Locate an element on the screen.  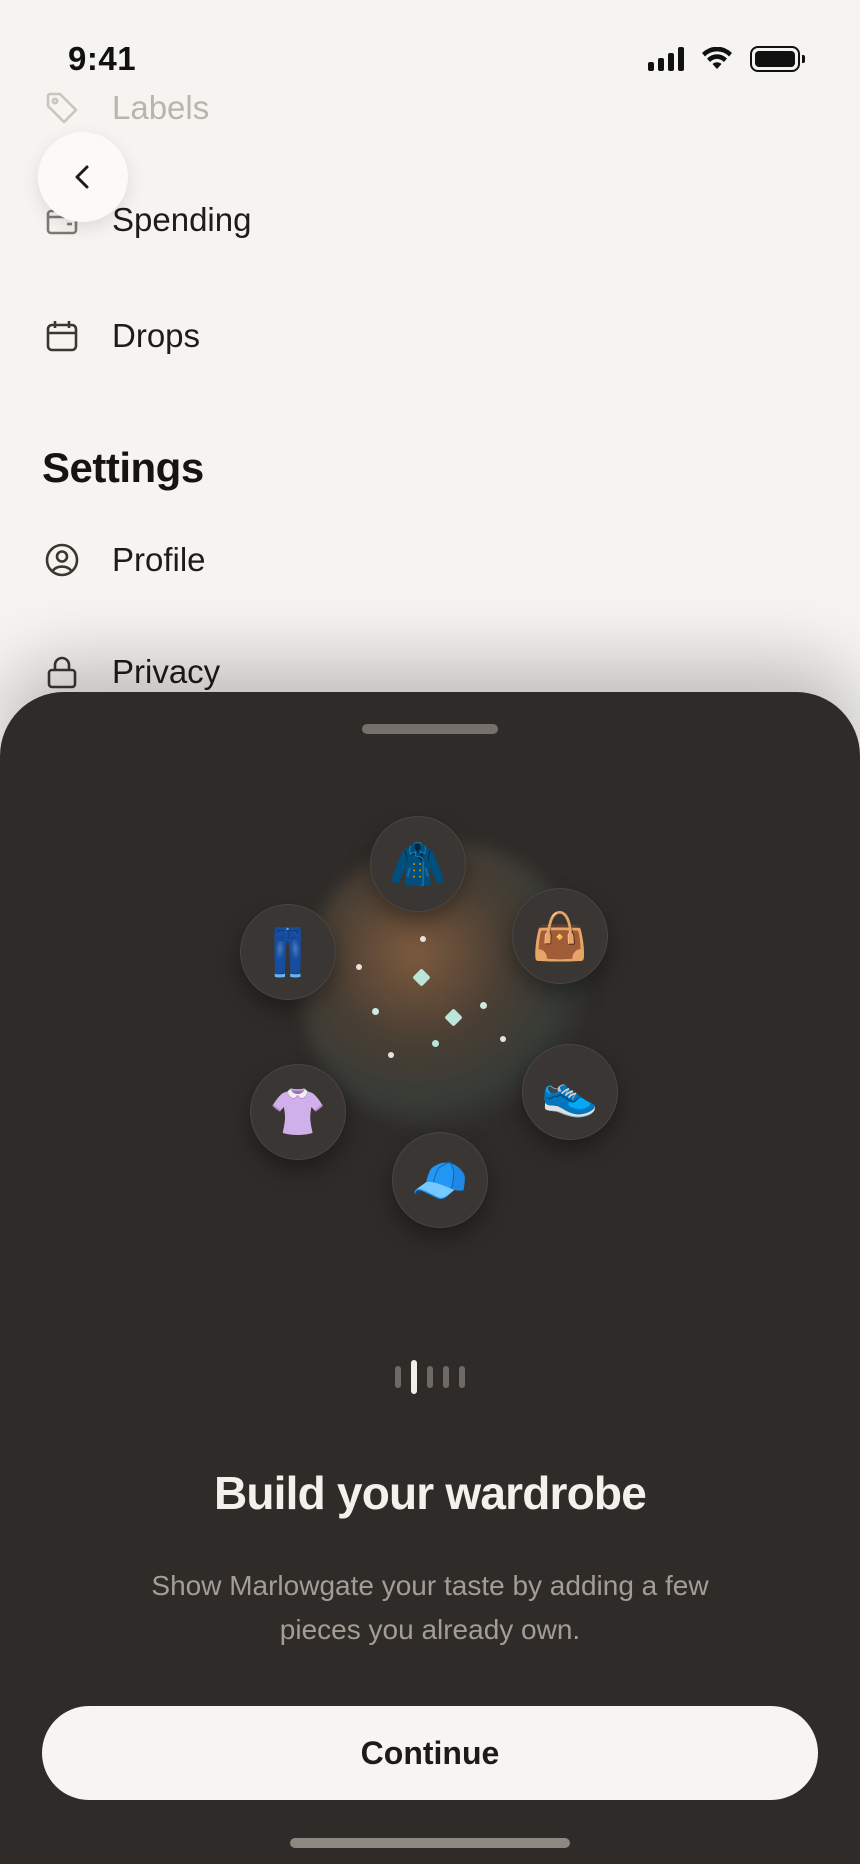
cap-icon: 🧢 is located at coordinates (440, 1180).